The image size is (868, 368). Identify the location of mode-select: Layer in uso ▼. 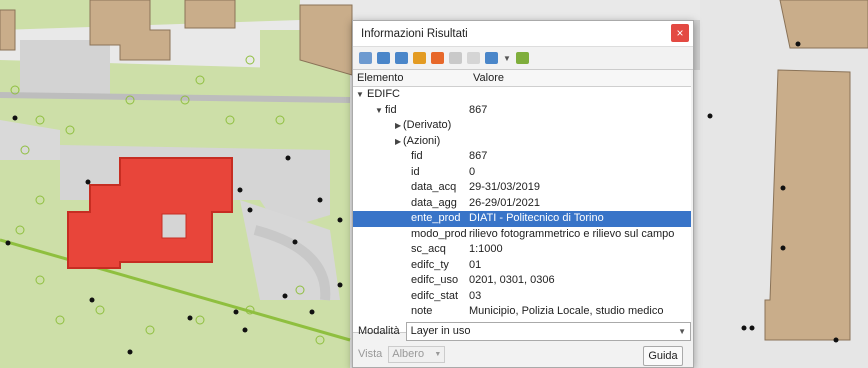
(548, 331).